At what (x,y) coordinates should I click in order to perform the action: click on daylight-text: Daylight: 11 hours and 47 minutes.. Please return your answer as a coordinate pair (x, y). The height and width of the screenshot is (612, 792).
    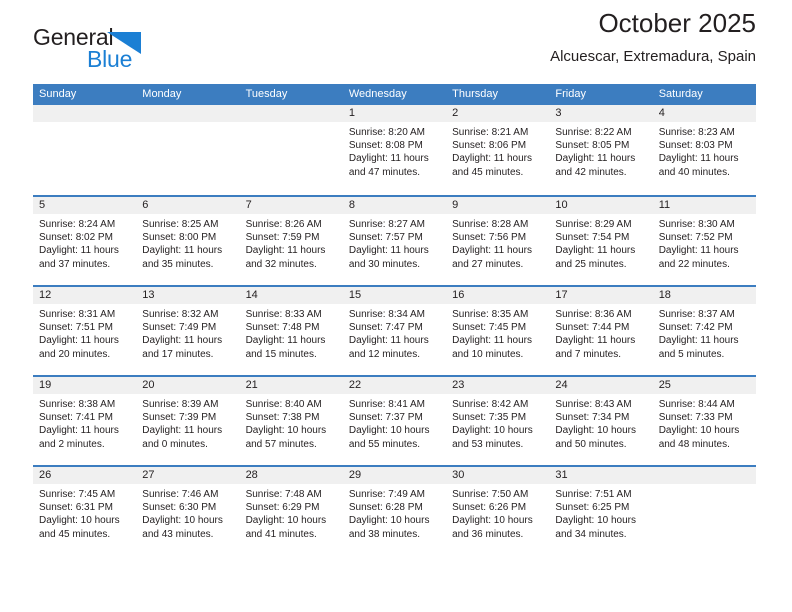
    Looking at the image, I should click on (388, 165).